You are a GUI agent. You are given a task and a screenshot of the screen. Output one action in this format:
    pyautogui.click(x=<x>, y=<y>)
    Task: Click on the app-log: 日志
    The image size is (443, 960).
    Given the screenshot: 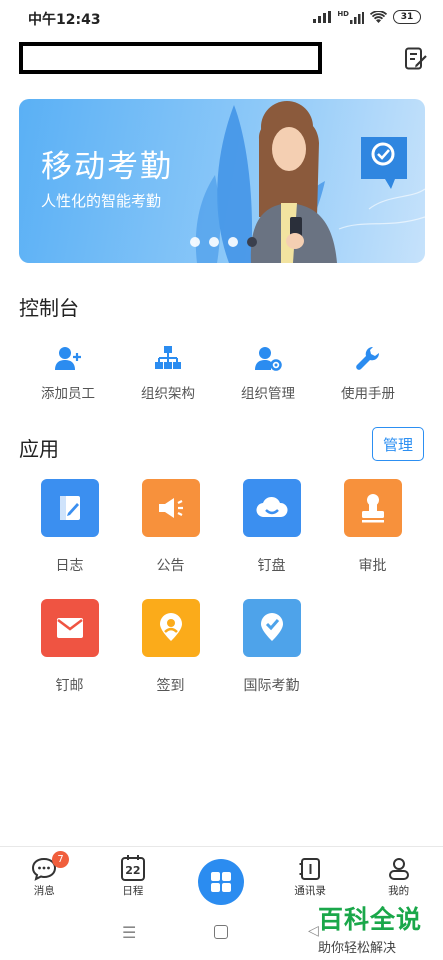 What is the action you would take?
    pyautogui.click(x=69, y=527)
    